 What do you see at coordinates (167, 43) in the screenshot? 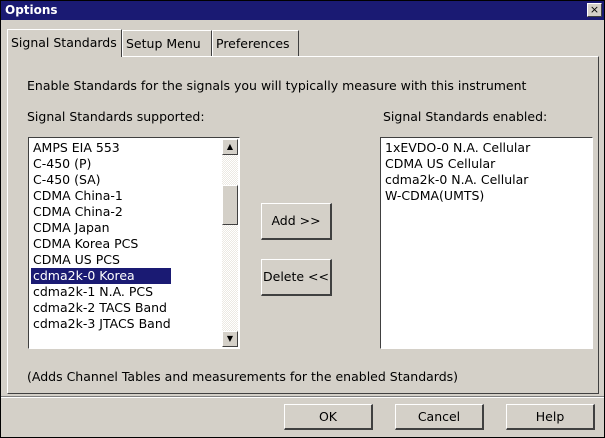
I see `tab-setup-menu: Setup Menu` at bounding box center [167, 43].